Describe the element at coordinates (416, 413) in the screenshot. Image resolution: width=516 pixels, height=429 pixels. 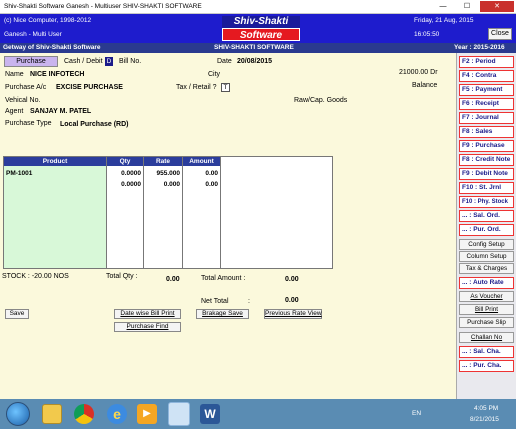
I see `language-indicator: EN` at that location.